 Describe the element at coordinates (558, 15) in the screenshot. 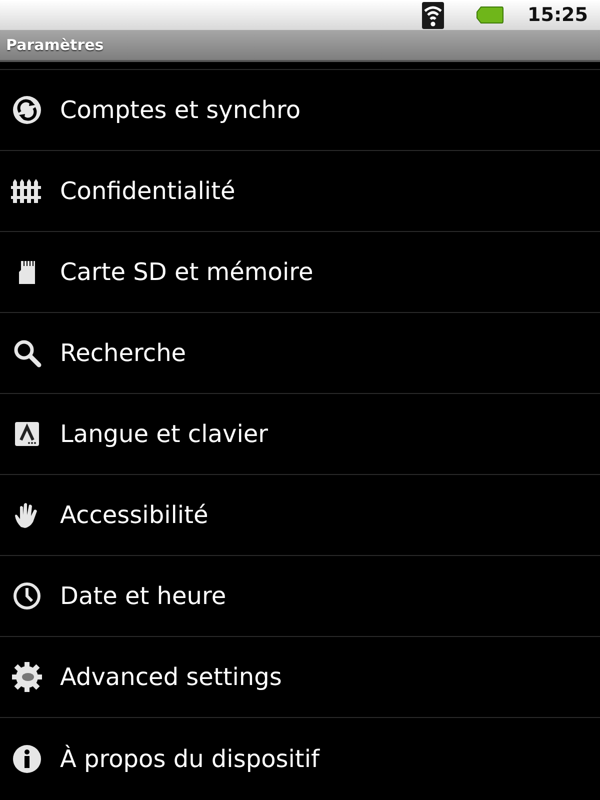

I see `clock-time: 15:25` at that location.